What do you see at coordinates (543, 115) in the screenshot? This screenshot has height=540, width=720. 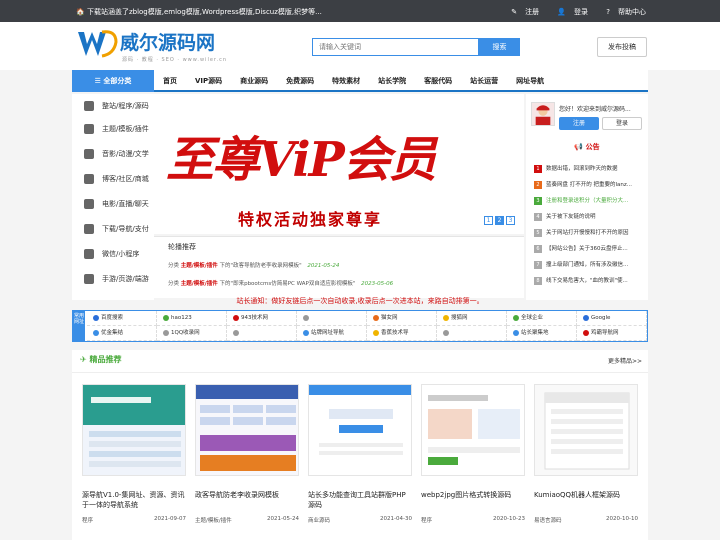 I see `avatar-icon` at bounding box center [543, 115].